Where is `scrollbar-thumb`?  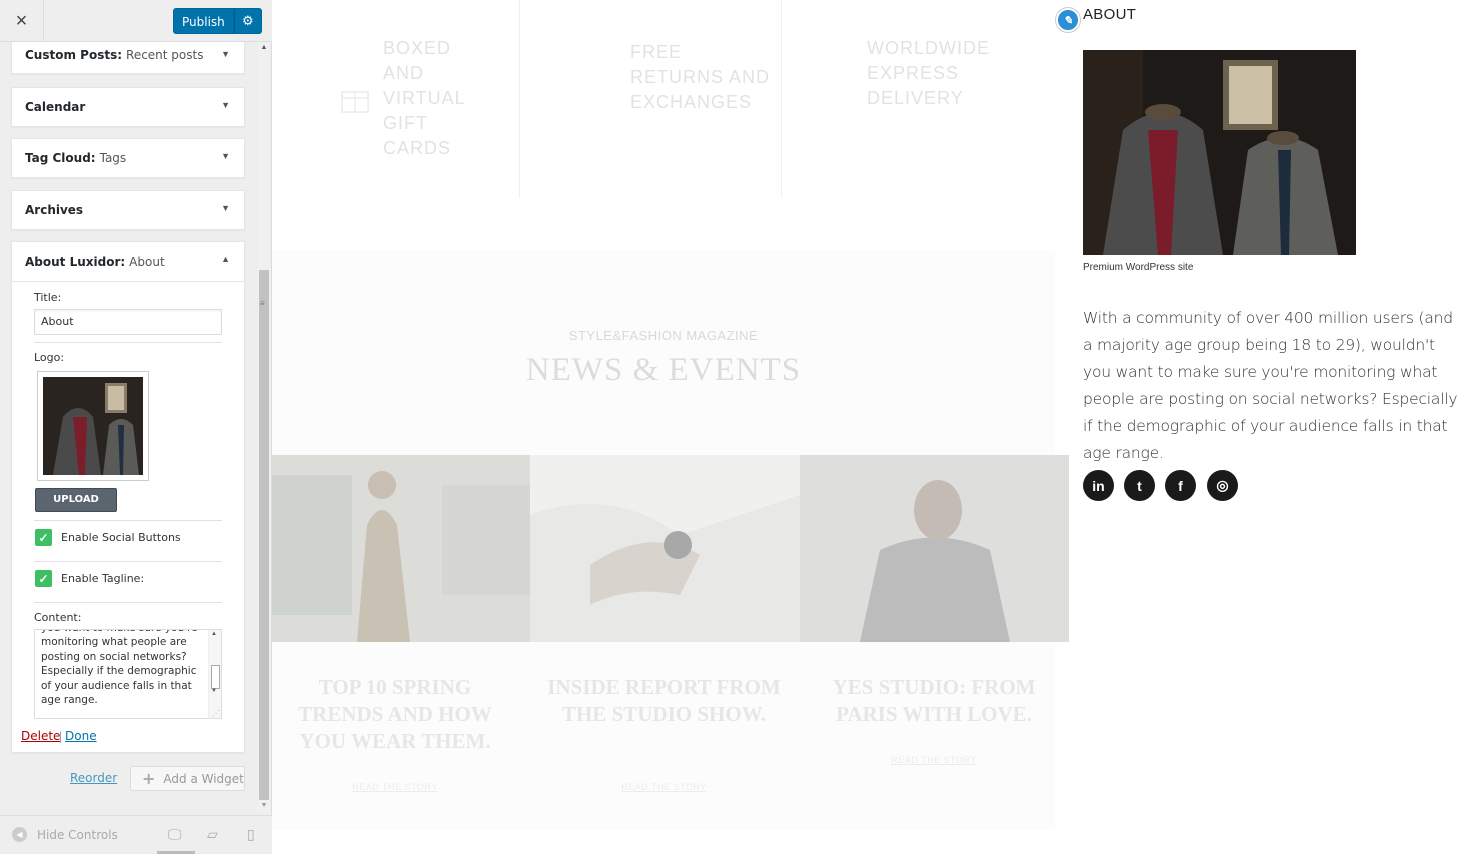 scrollbar-thumb is located at coordinates (264, 535).